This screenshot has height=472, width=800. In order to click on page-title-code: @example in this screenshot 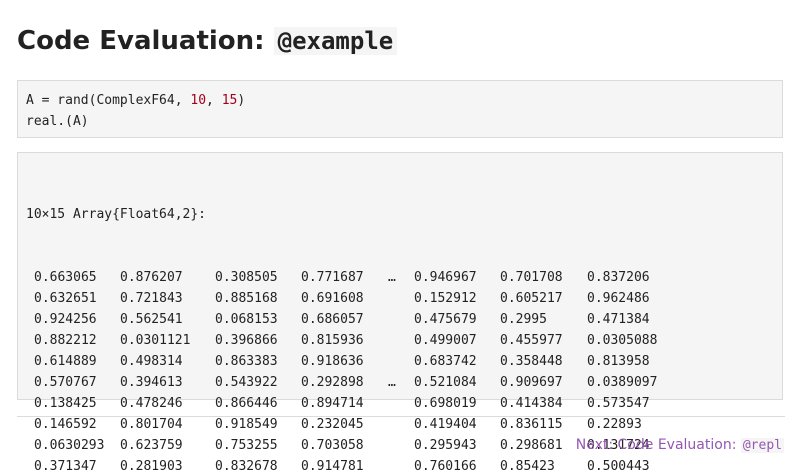, I will do `click(335, 41)`.